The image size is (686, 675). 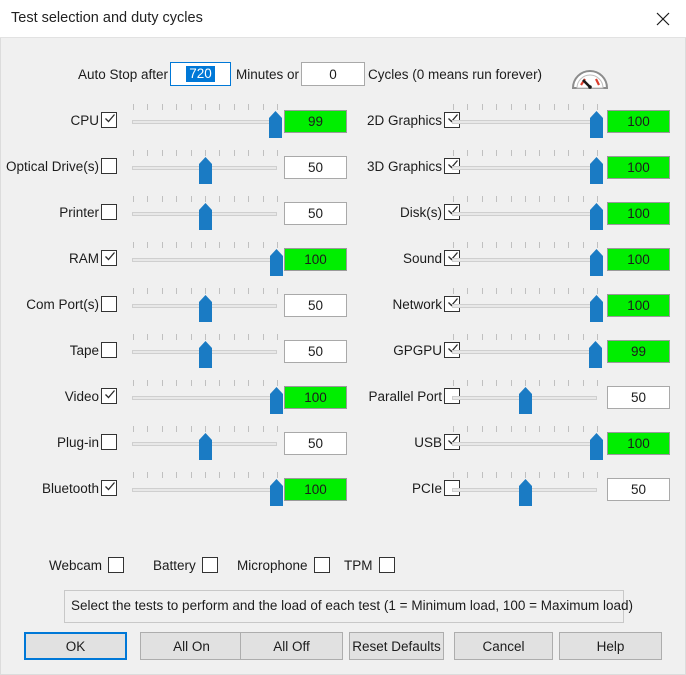 I want to click on test-row: Bluetooth 100, so click(x=174, y=491).